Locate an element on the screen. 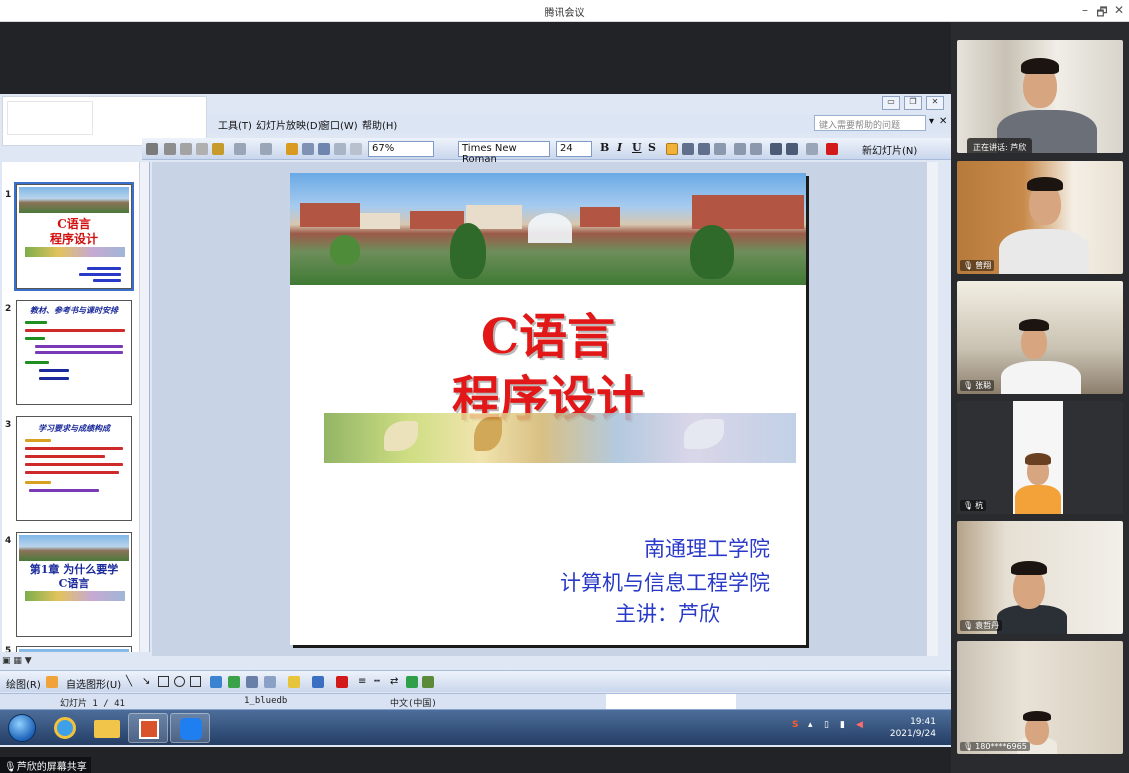 The image size is (1129, 773). copy-icon is located at coordinates (186, 149).